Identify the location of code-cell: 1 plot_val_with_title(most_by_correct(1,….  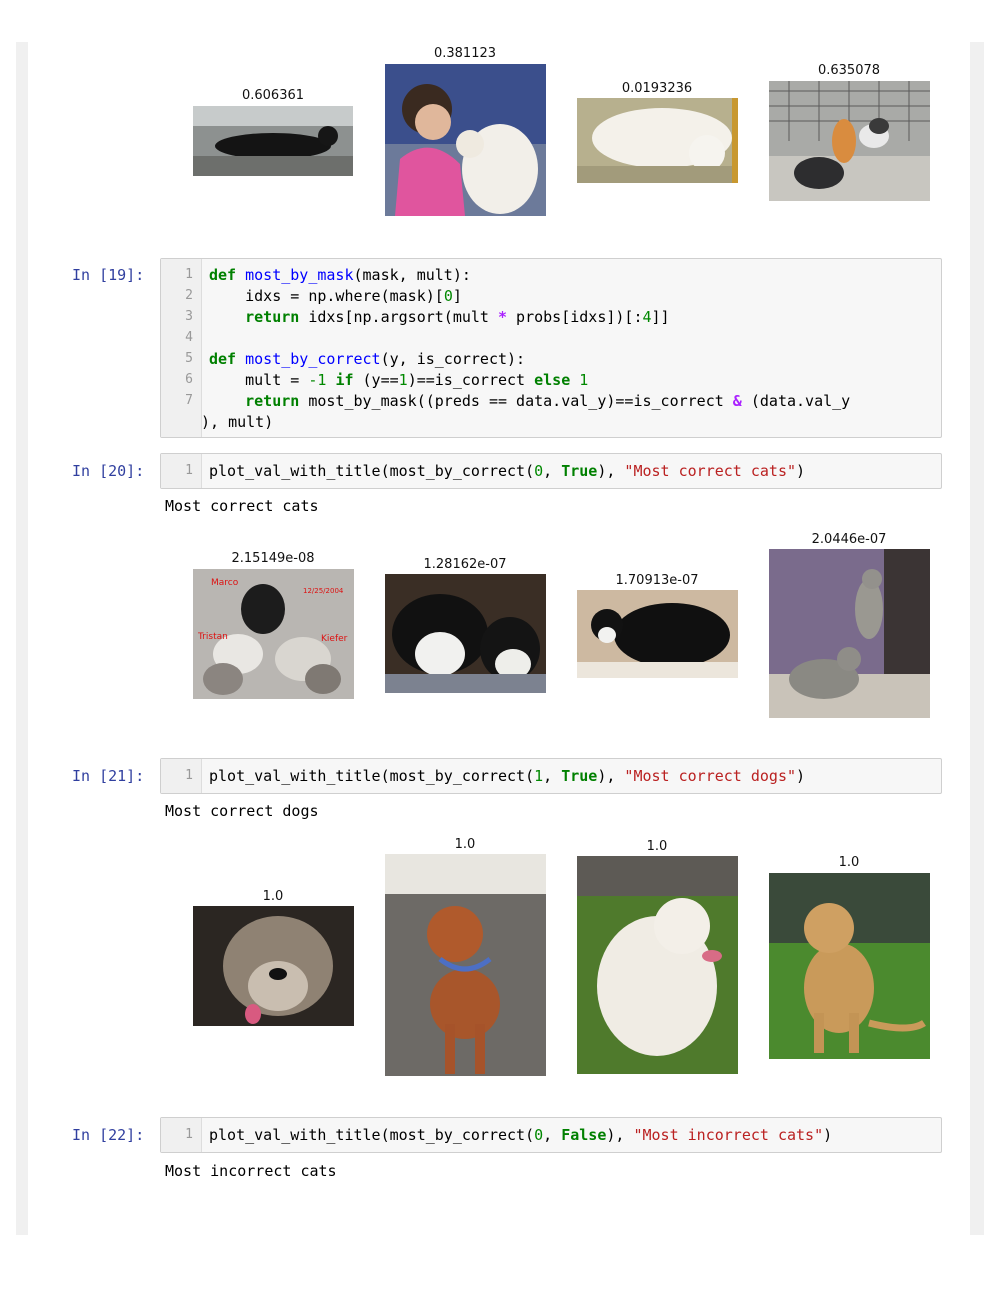
(551, 776).